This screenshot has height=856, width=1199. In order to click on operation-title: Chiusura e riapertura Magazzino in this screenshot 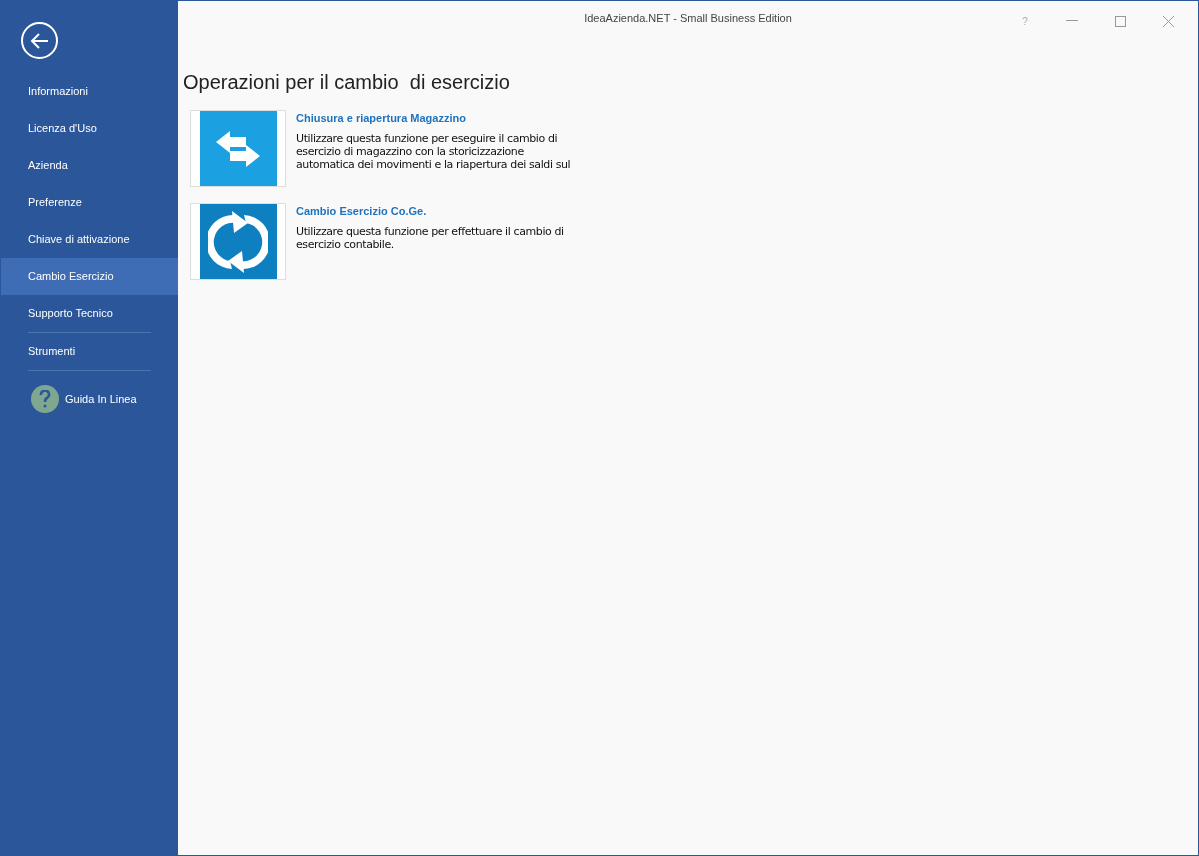, I will do `click(436, 118)`.